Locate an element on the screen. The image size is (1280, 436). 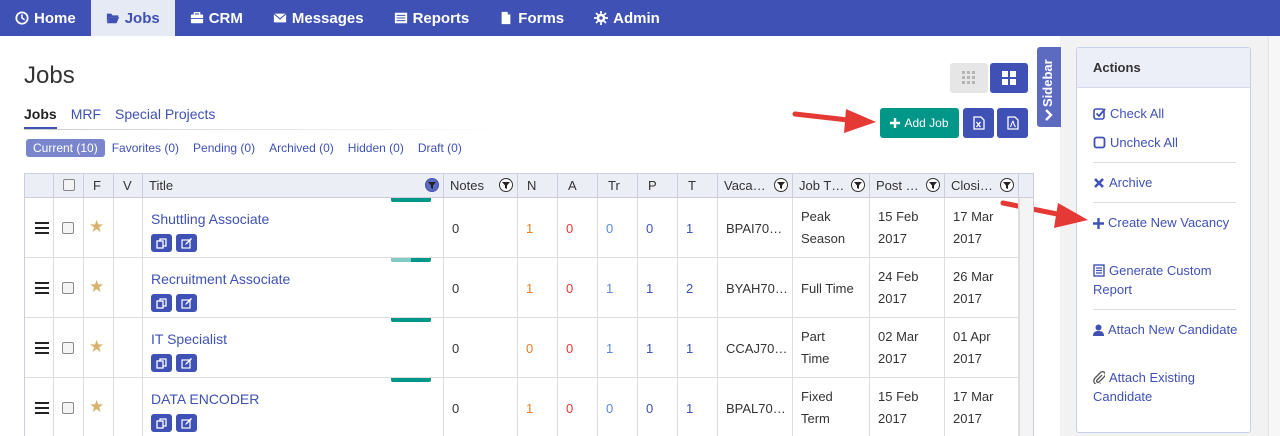
export-excel-button is located at coordinates (978, 123).